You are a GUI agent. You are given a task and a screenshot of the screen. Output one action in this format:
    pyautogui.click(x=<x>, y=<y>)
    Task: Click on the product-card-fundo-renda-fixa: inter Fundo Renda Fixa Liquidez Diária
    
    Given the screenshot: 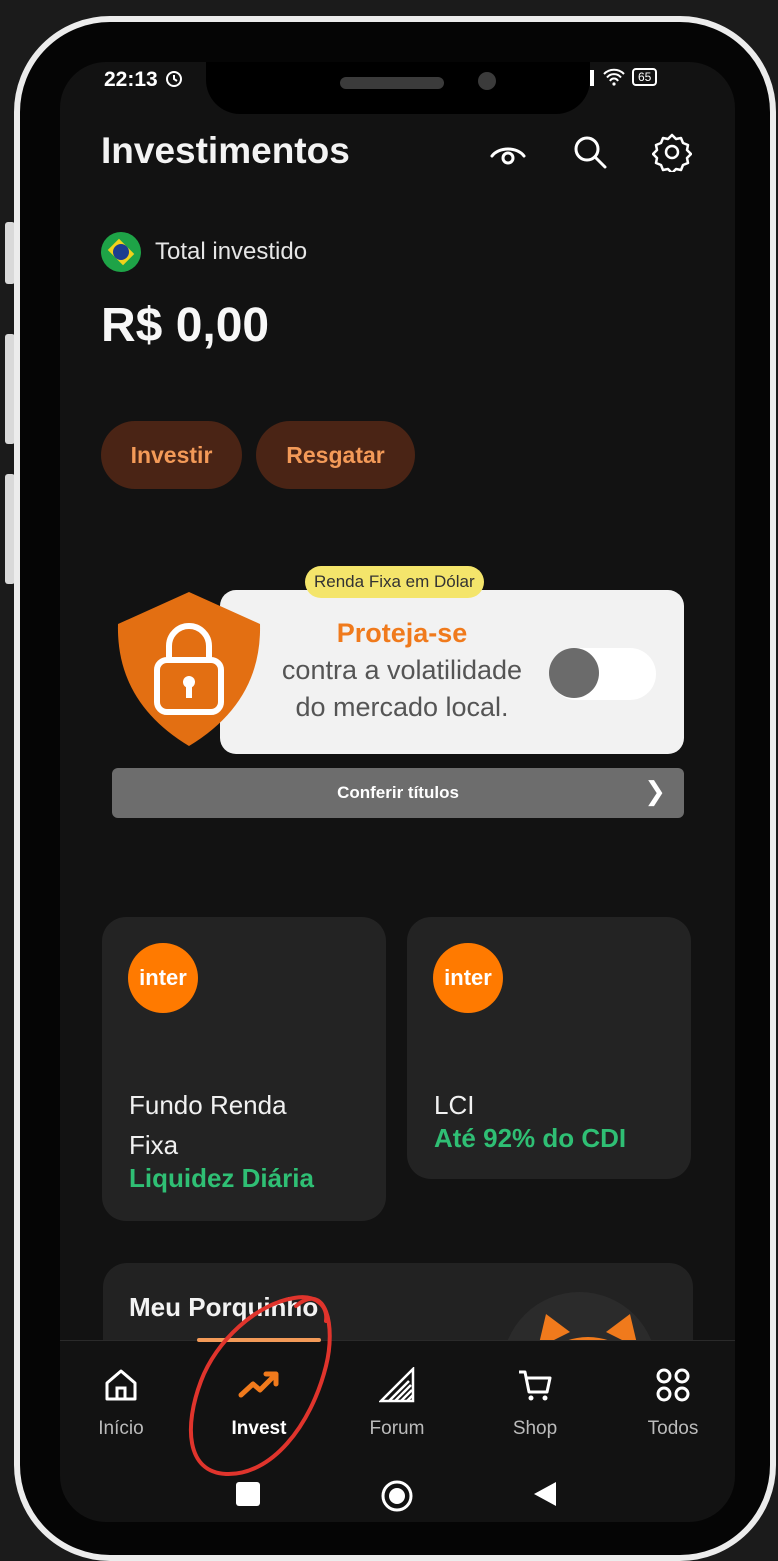 What is the action you would take?
    pyautogui.click(x=244, y=1069)
    